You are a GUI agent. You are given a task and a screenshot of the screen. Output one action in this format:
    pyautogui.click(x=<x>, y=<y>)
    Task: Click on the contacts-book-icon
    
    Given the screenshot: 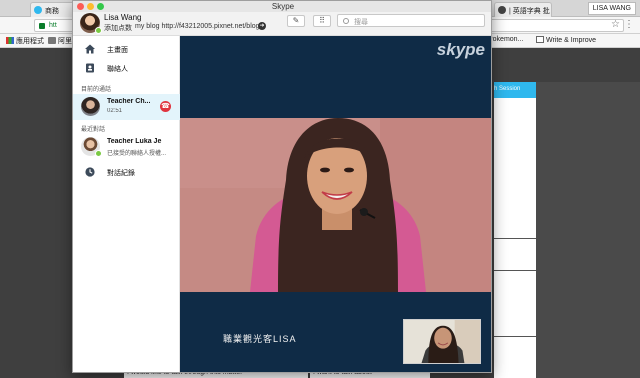 What is the action you would take?
    pyautogui.click(x=90, y=68)
    